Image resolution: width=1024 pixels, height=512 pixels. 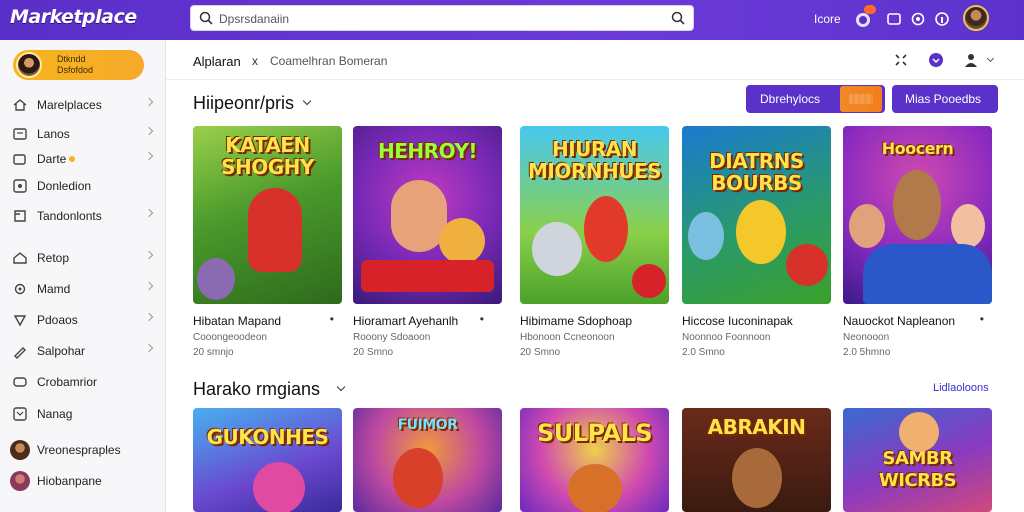 What do you see at coordinates (244, 103) in the screenshot?
I see `section-title: Hiipeonr/pris` at bounding box center [244, 103].